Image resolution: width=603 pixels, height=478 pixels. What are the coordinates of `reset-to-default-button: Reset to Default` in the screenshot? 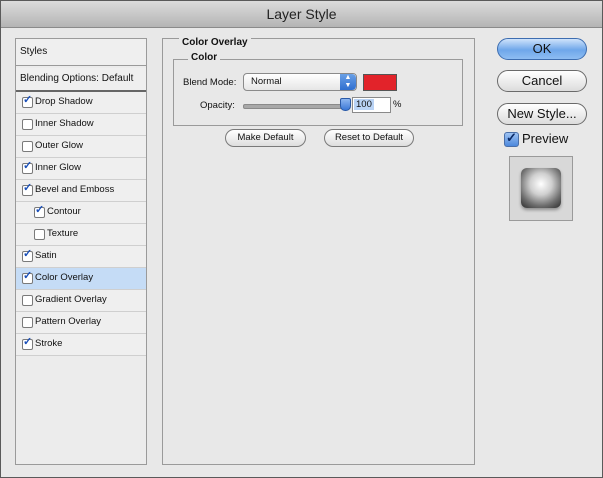 It's located at (369, 138).